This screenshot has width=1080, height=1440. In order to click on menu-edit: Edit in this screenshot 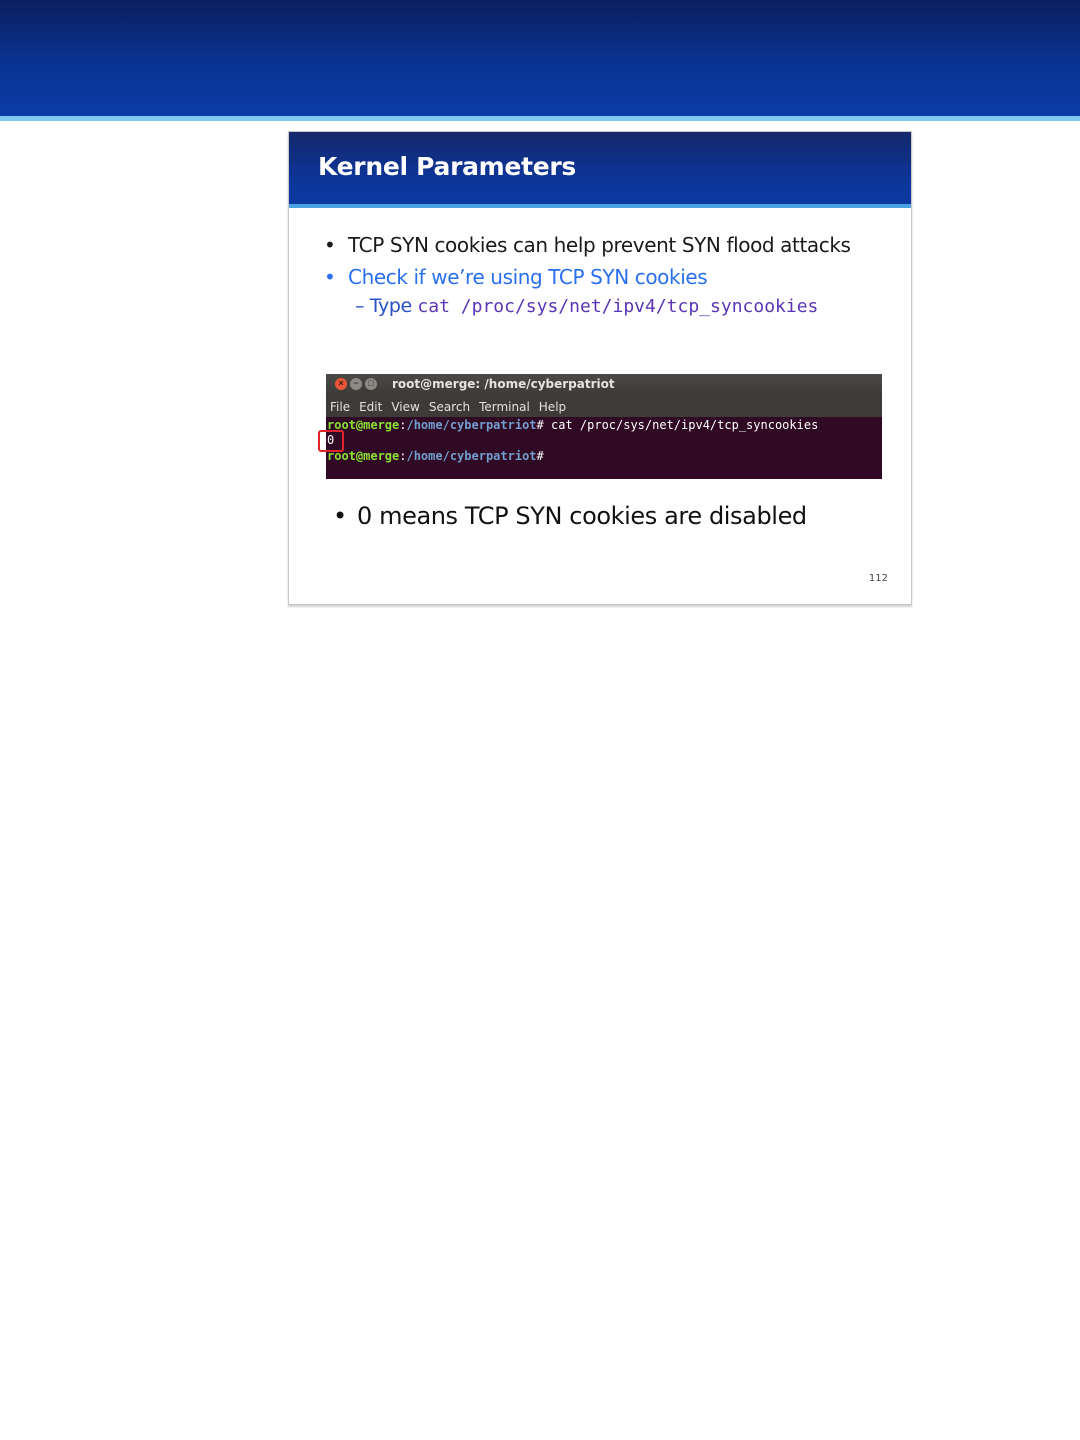, I will do `click(371, 407)`.